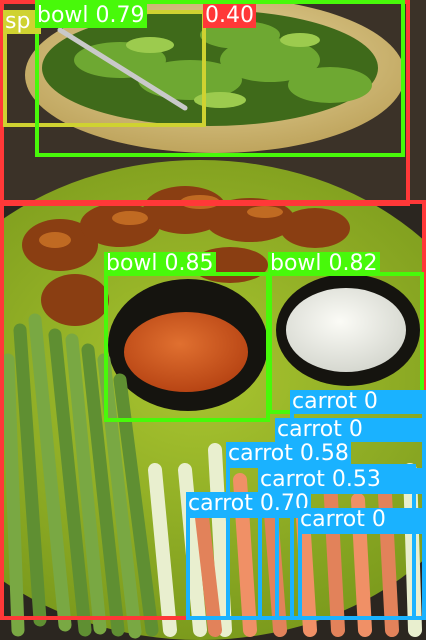  Describe the element at coordinates (229, 16) in the screenshot. I see `detection-label: 0.40` at that location.